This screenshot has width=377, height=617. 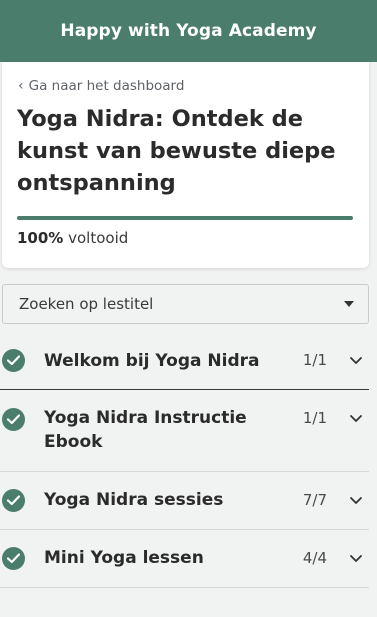 I want to click on progress-text: 100% voltooid, so click(x=72, y=238).